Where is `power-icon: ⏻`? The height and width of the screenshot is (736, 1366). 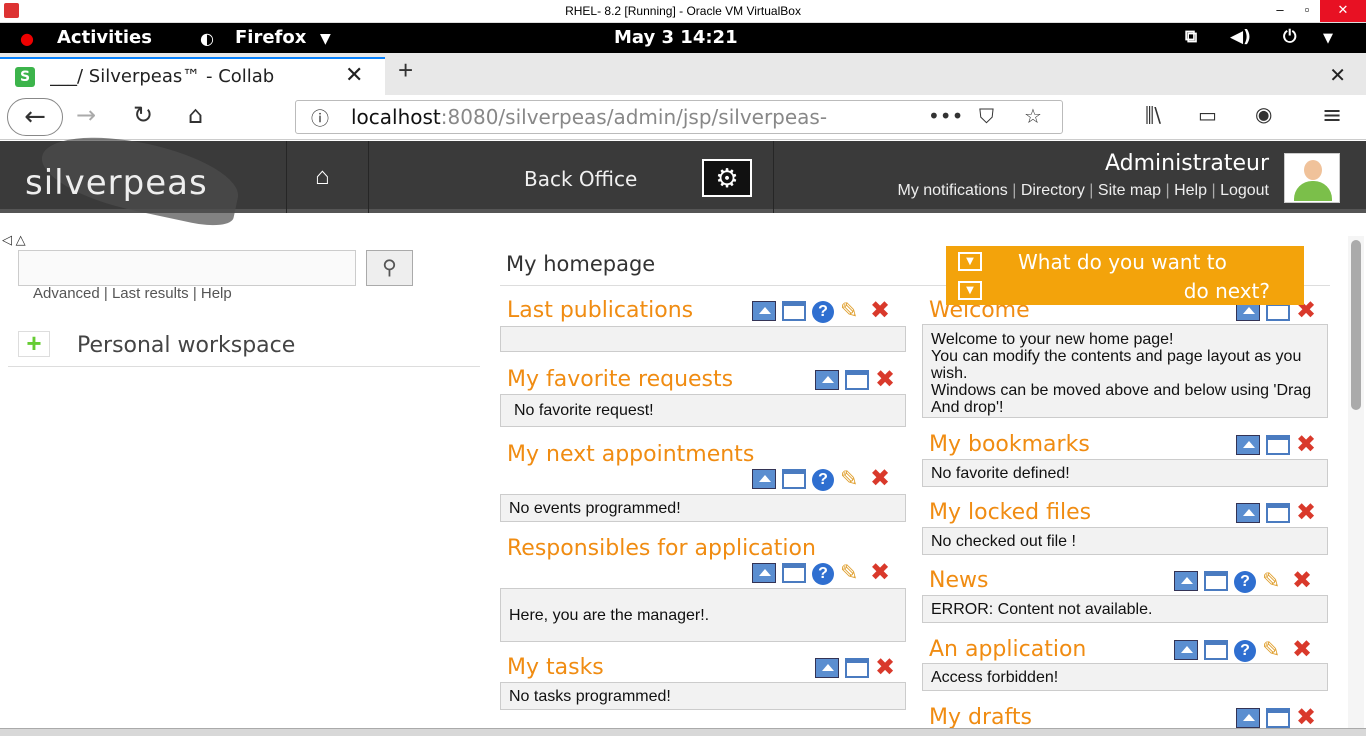
power-icon: ⏻ is located at coordinates (1289, 37).